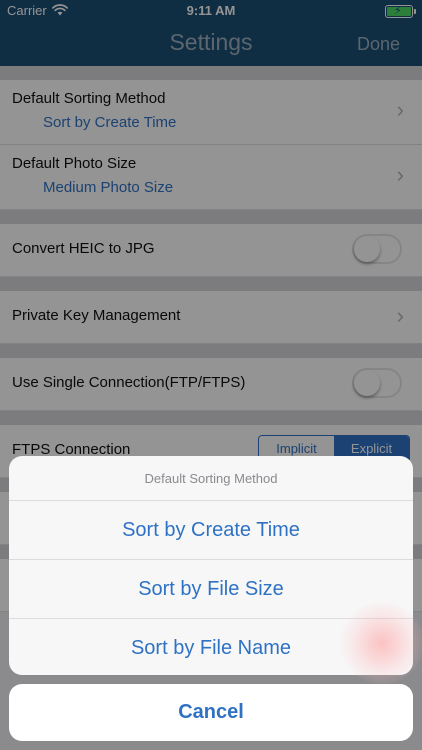 This screenshot has width=422, height=750. I want to click on cancel-button: Cancel, so click(211, 712).